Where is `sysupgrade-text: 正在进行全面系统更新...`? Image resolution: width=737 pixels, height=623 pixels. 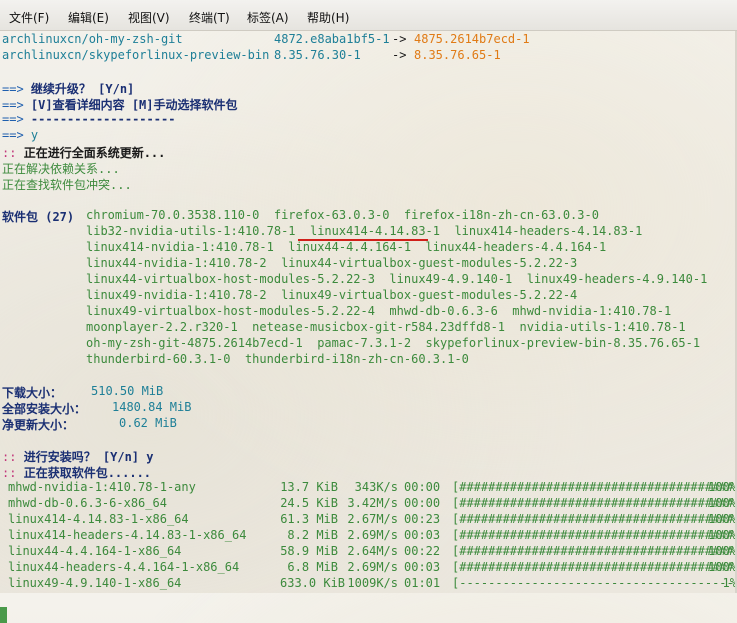 sysupgrade-text: 正在进行全面系统更新... is located at coordinates (94, 153).